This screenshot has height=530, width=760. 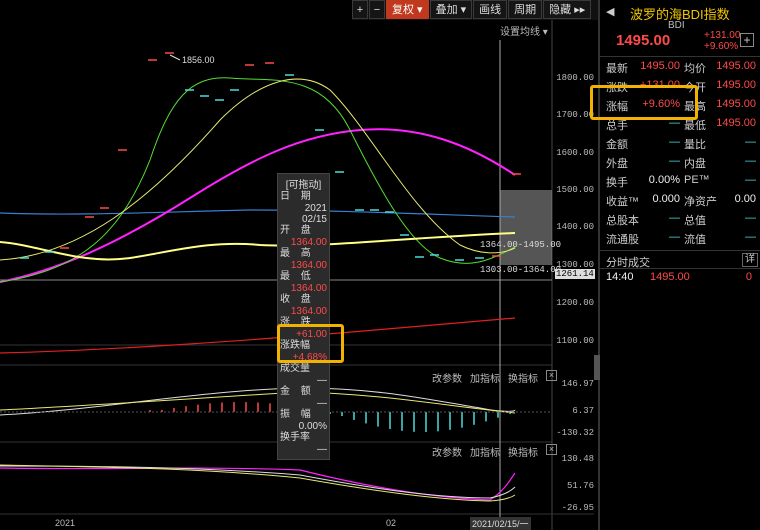 What do you see at coordinates (567, 9) in the screenshot?
I see `hide-indicators-button: 隐藏 ▸▸` at bounding box center [567, 9].